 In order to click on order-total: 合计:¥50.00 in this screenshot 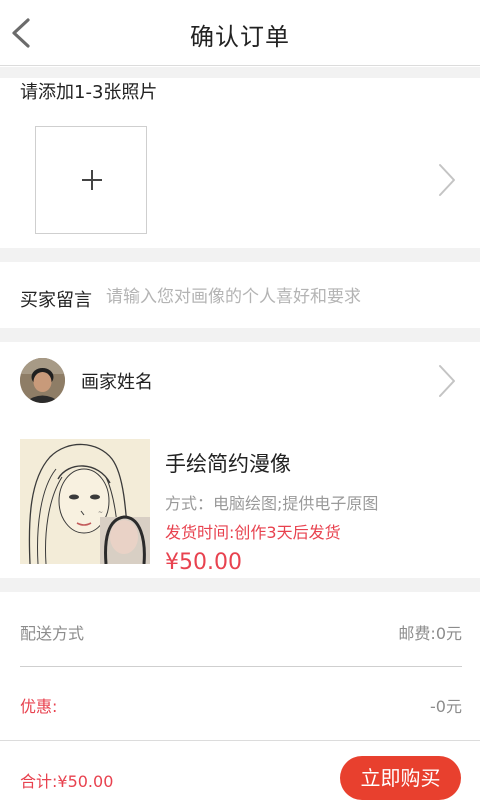, I will do `click(67, 781)`.